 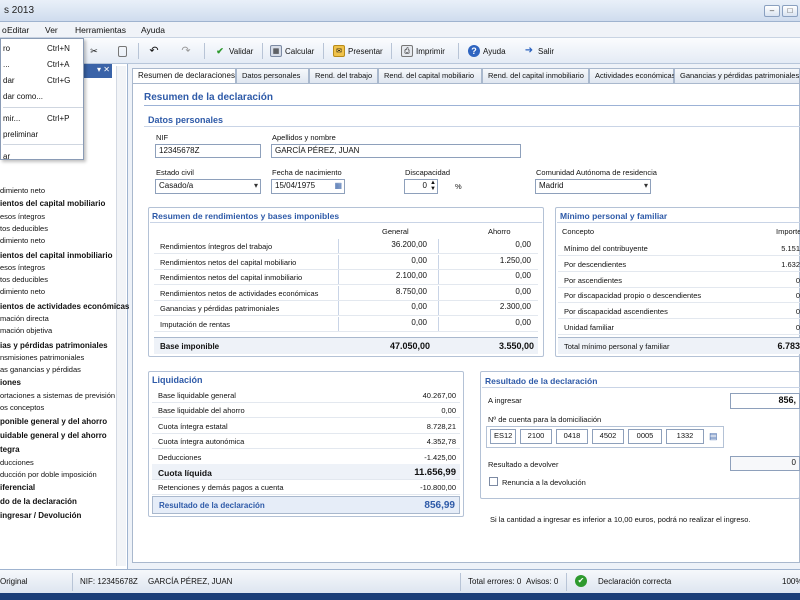 What do you see at coordinates (43, 49) in the screenshot?
I see `menu-item: ro Ctrl+N` at bounding box center [43, 49].